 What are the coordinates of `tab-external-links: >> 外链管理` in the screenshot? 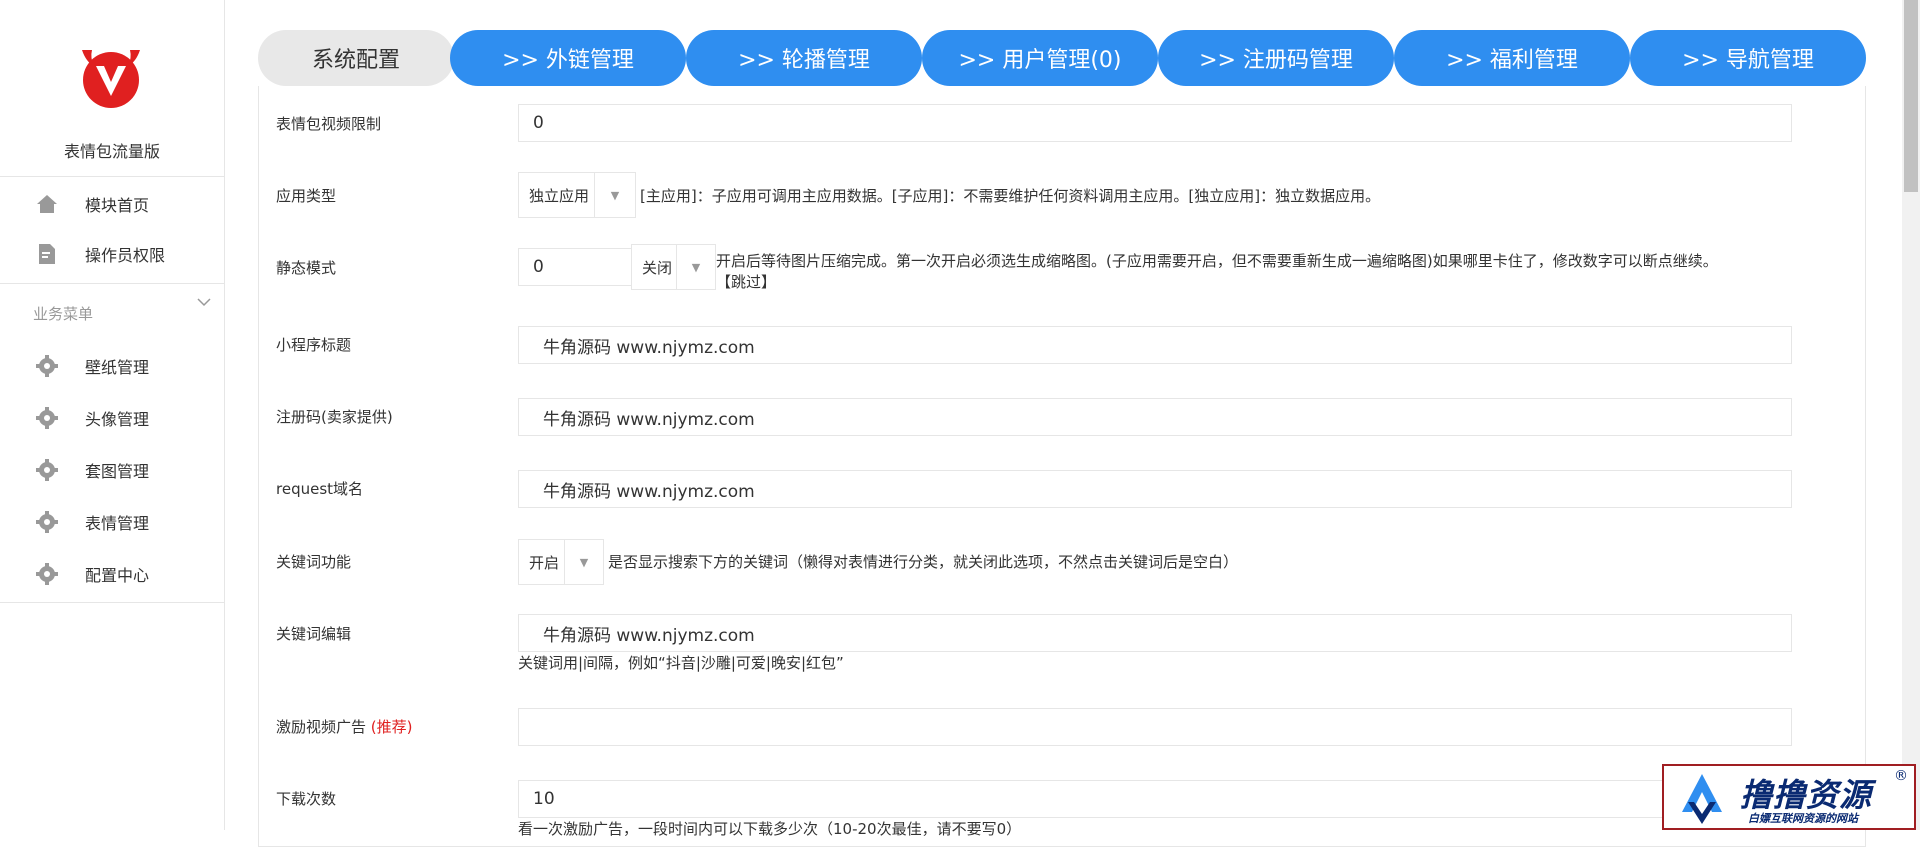 It's located at (568, 58).